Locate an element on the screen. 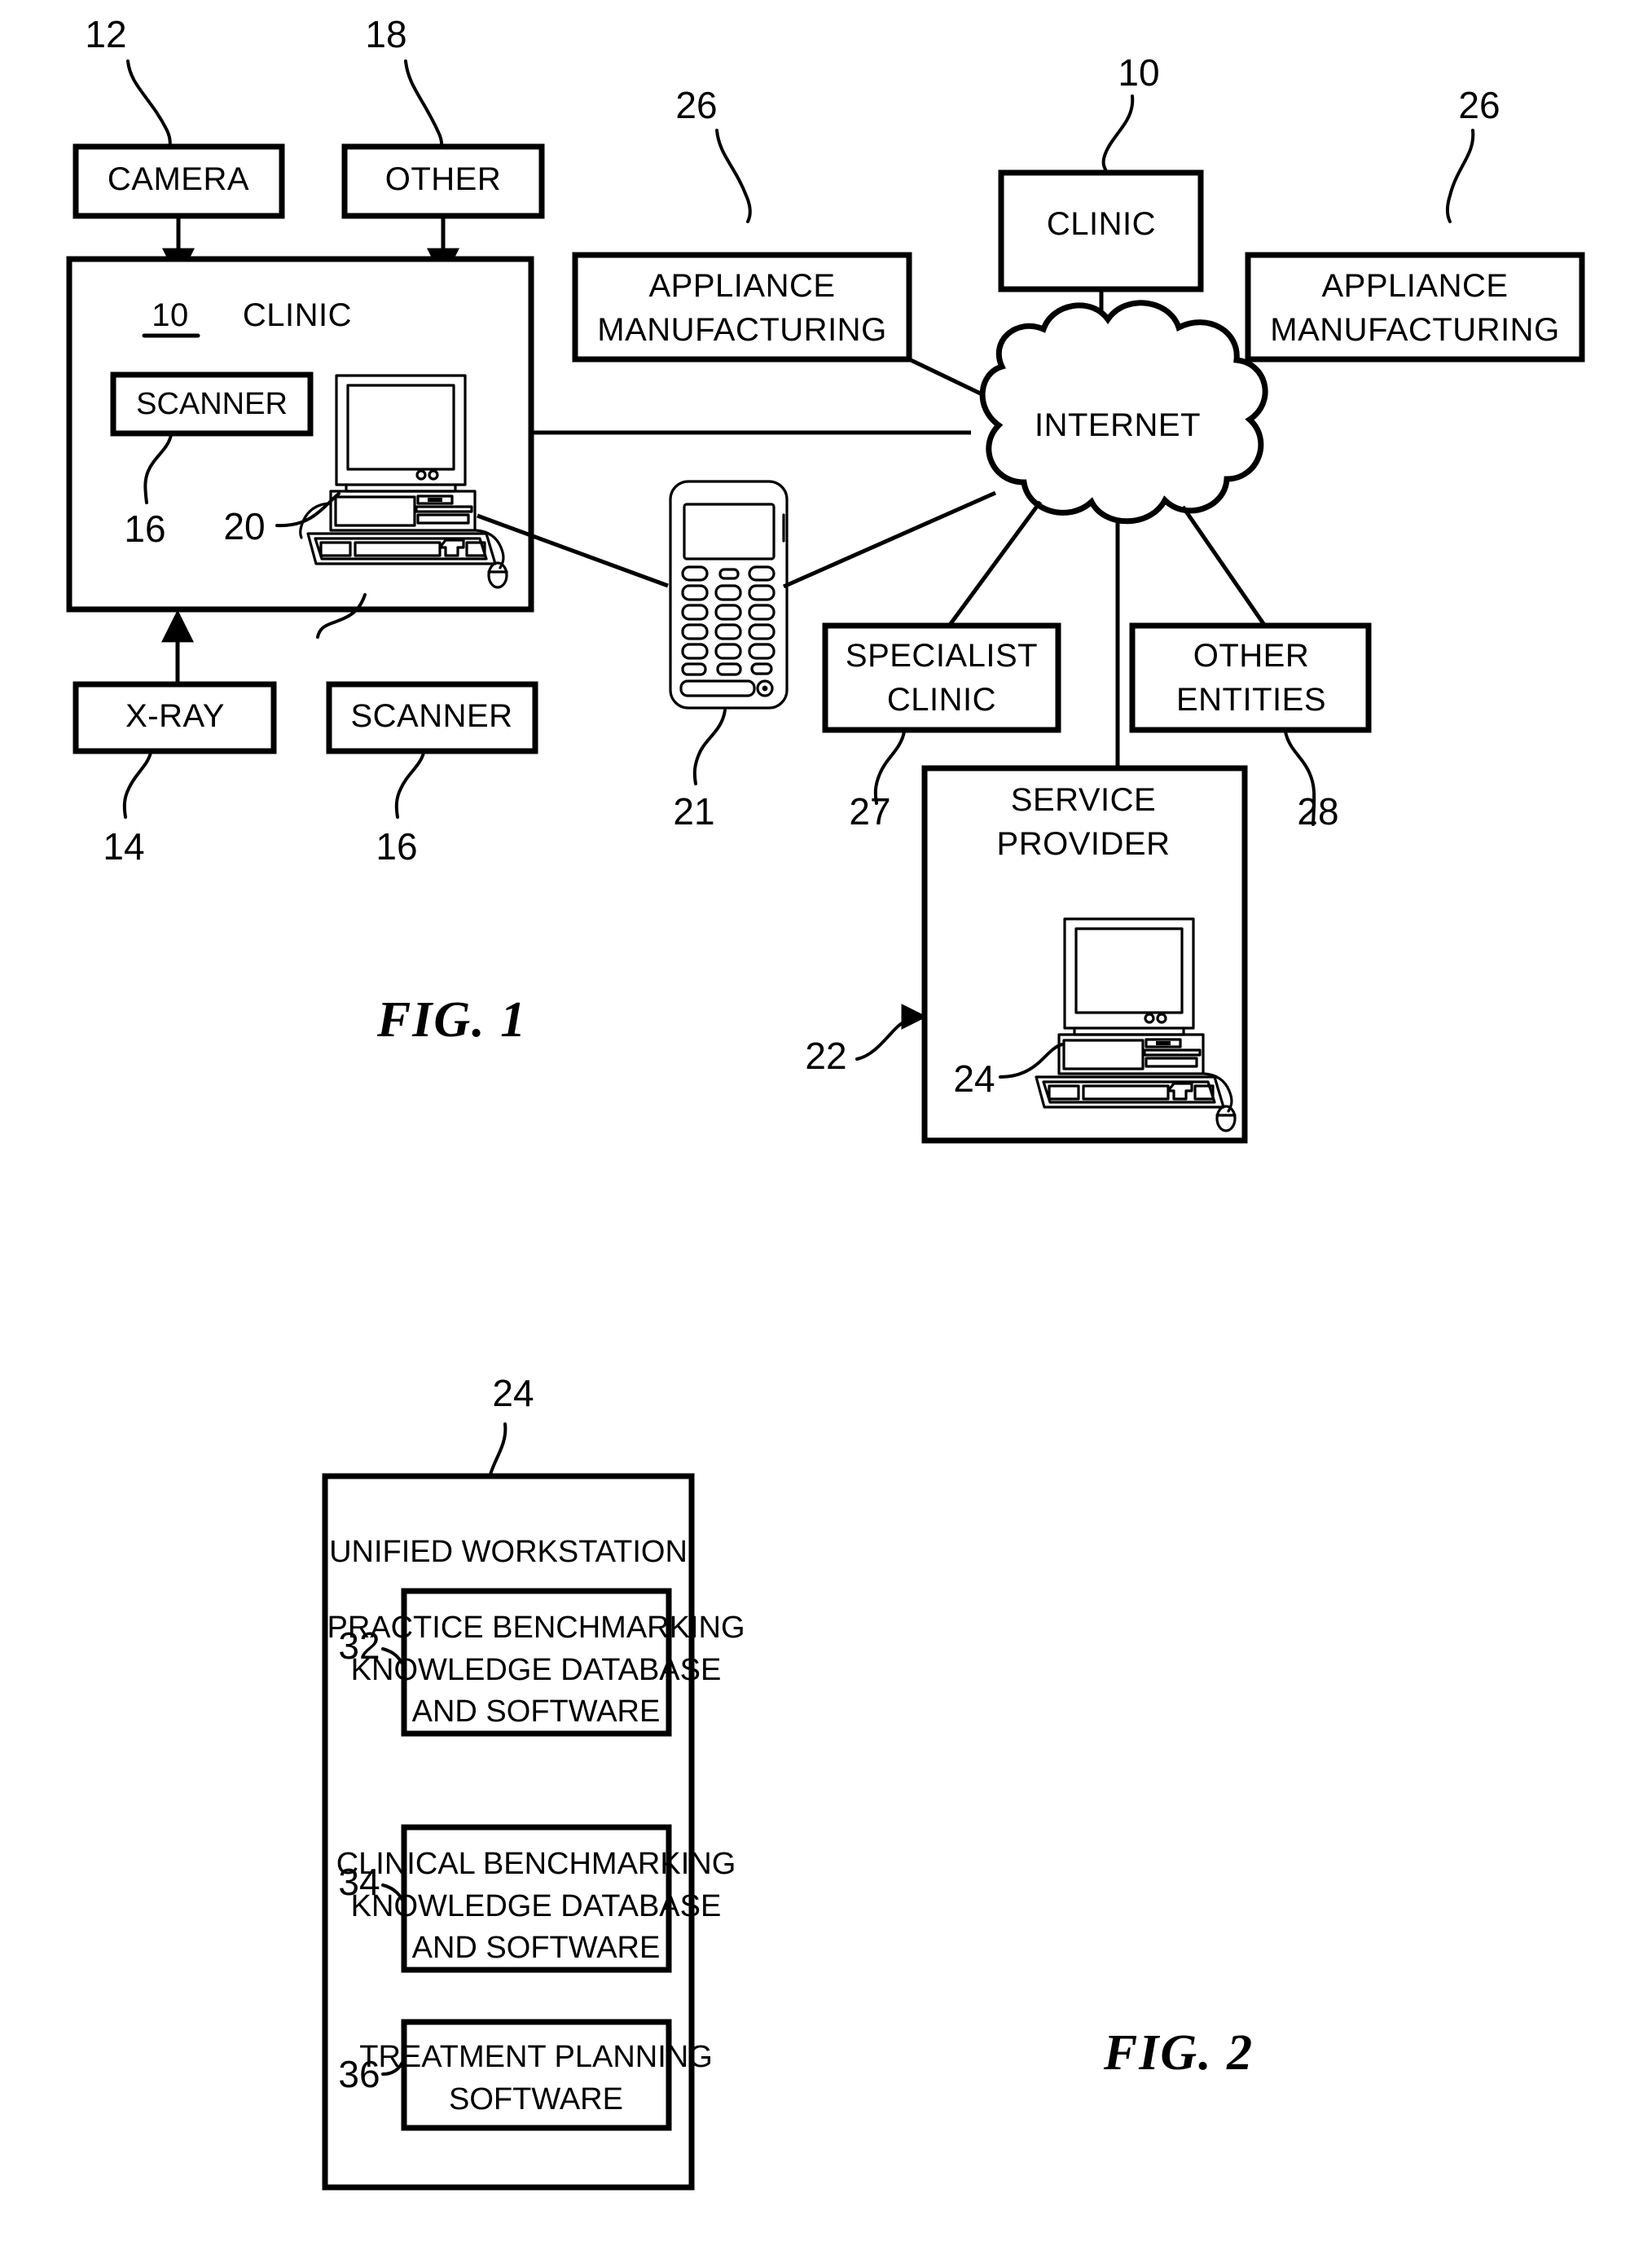  ref-26-left-leader is located at coordinates (733, 176).